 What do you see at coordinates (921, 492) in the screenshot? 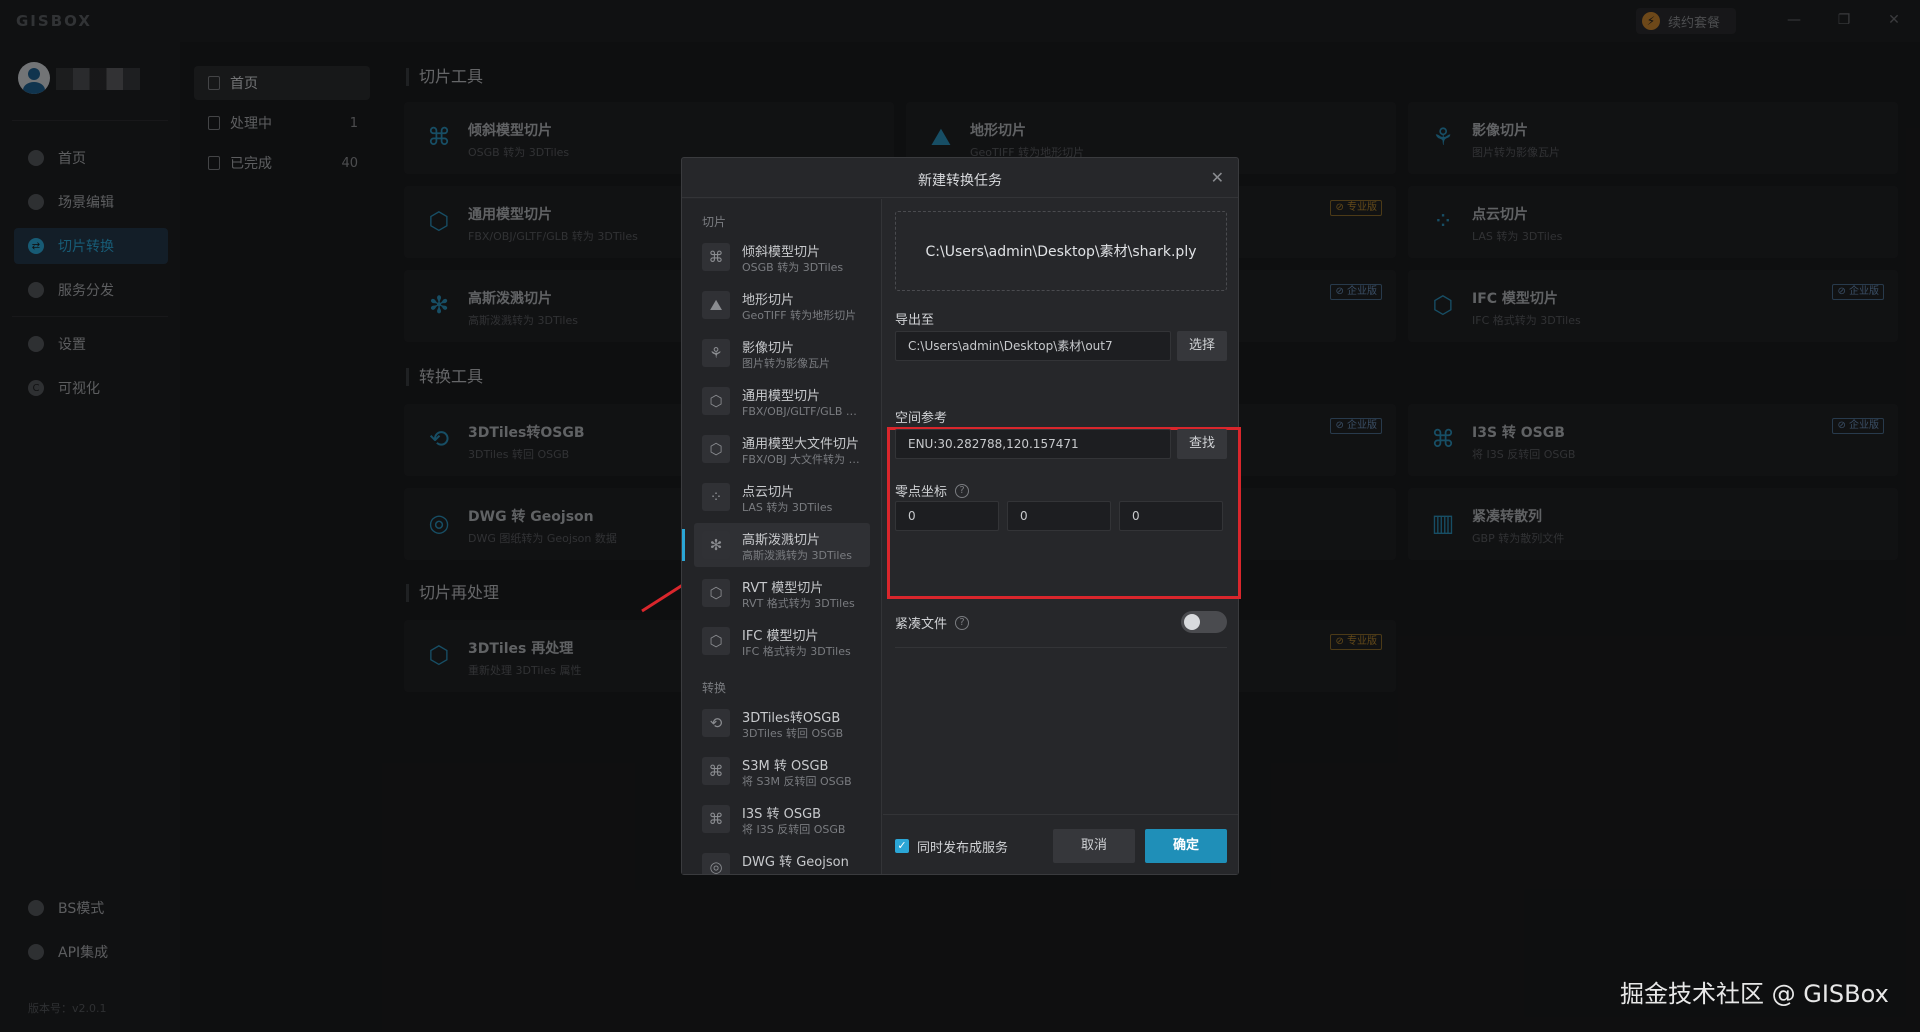
I see `field-label: 零点坐标` at bounding box center [921, 492].